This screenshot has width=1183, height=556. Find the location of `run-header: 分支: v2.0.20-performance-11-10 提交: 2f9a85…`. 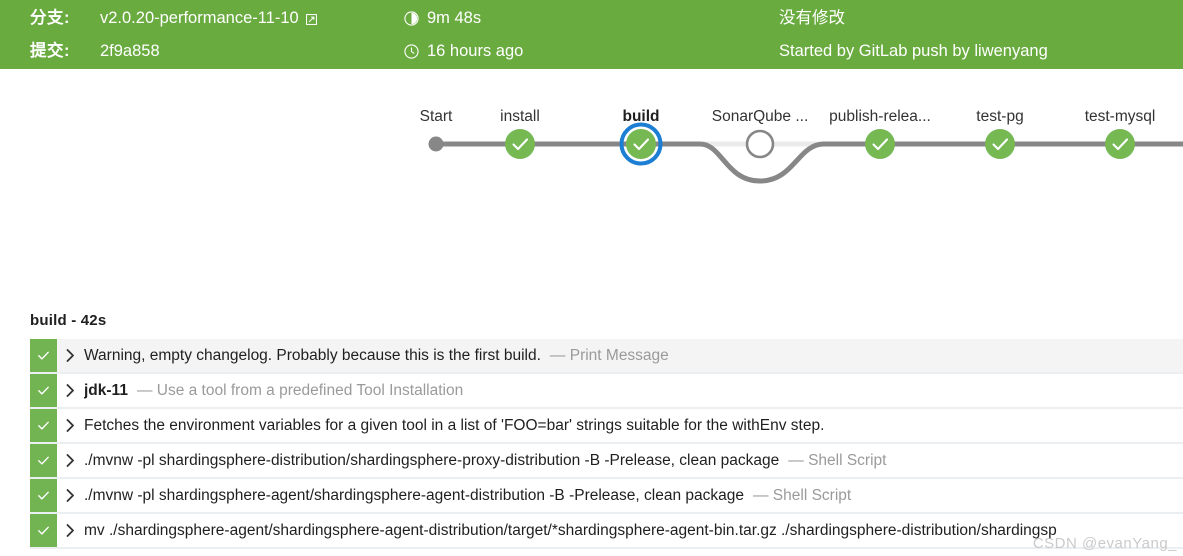

run-header: 分支: v2.0.20-performance-11-10 提交: 2f9a85… is located at coordinates (591, 34).